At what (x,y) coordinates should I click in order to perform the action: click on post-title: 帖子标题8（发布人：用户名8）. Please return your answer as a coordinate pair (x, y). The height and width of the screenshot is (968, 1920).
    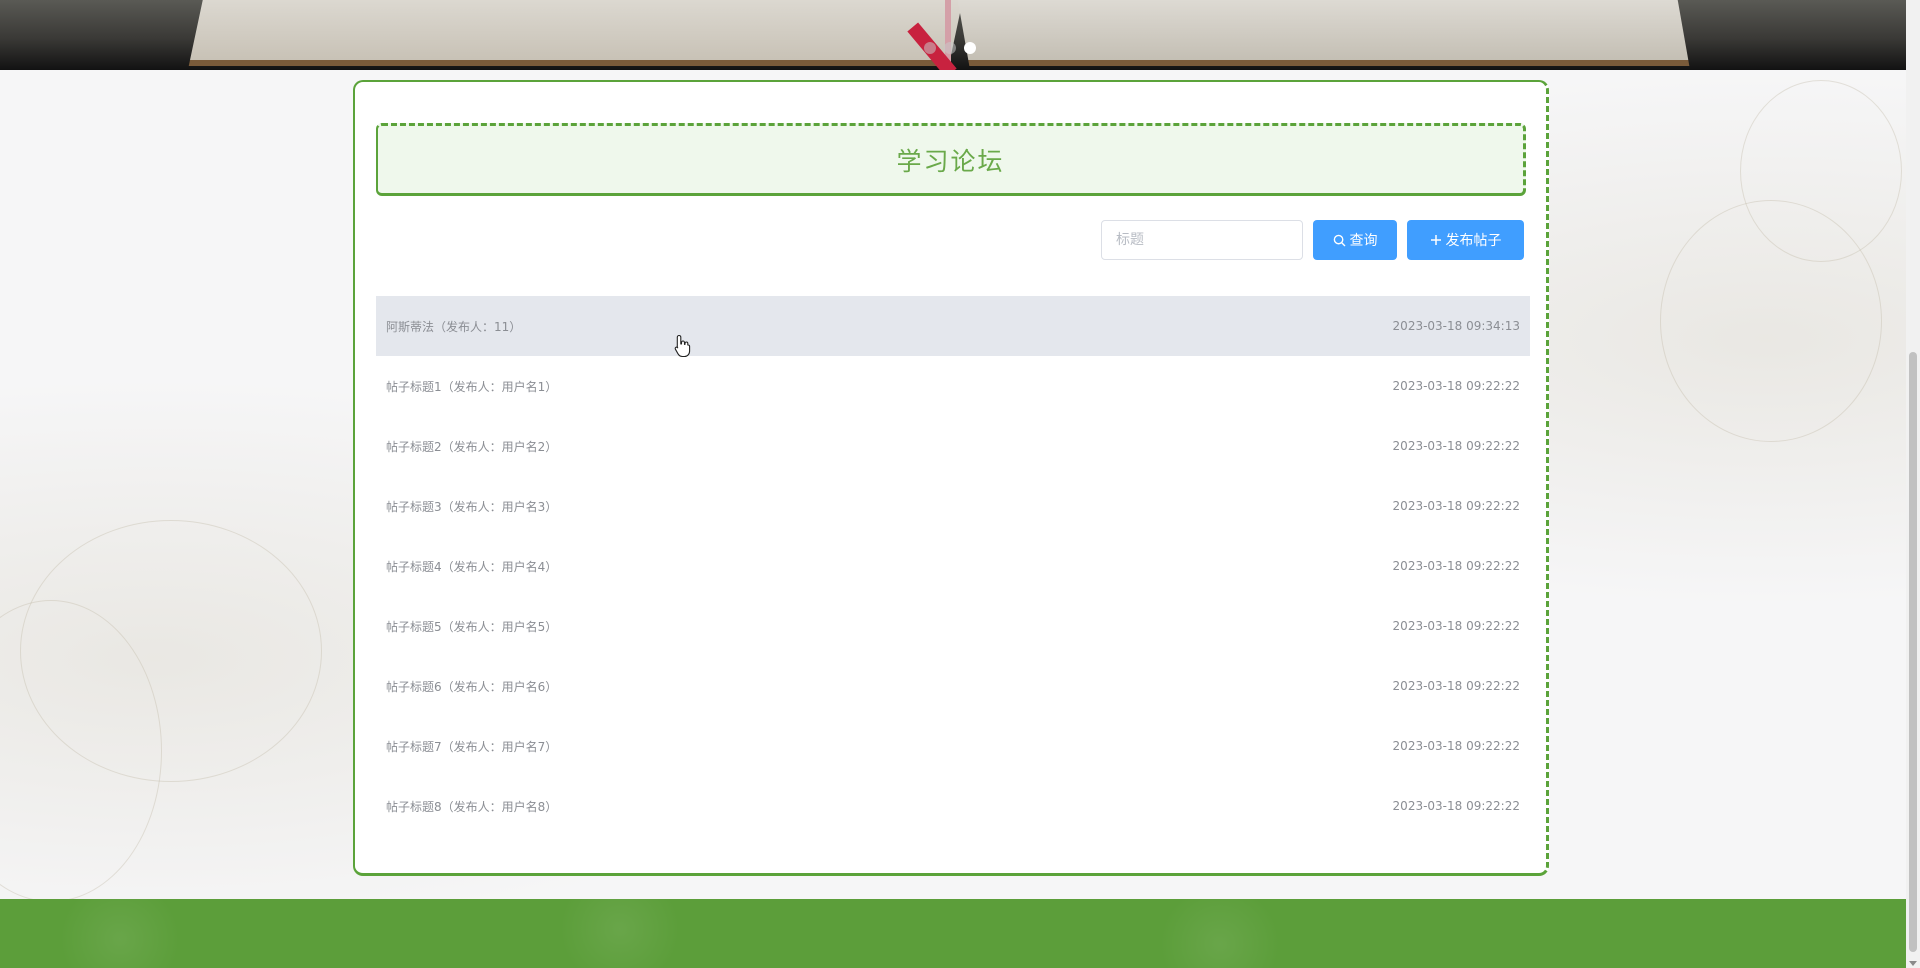
    Looking at the image, I should click on (472, 806).